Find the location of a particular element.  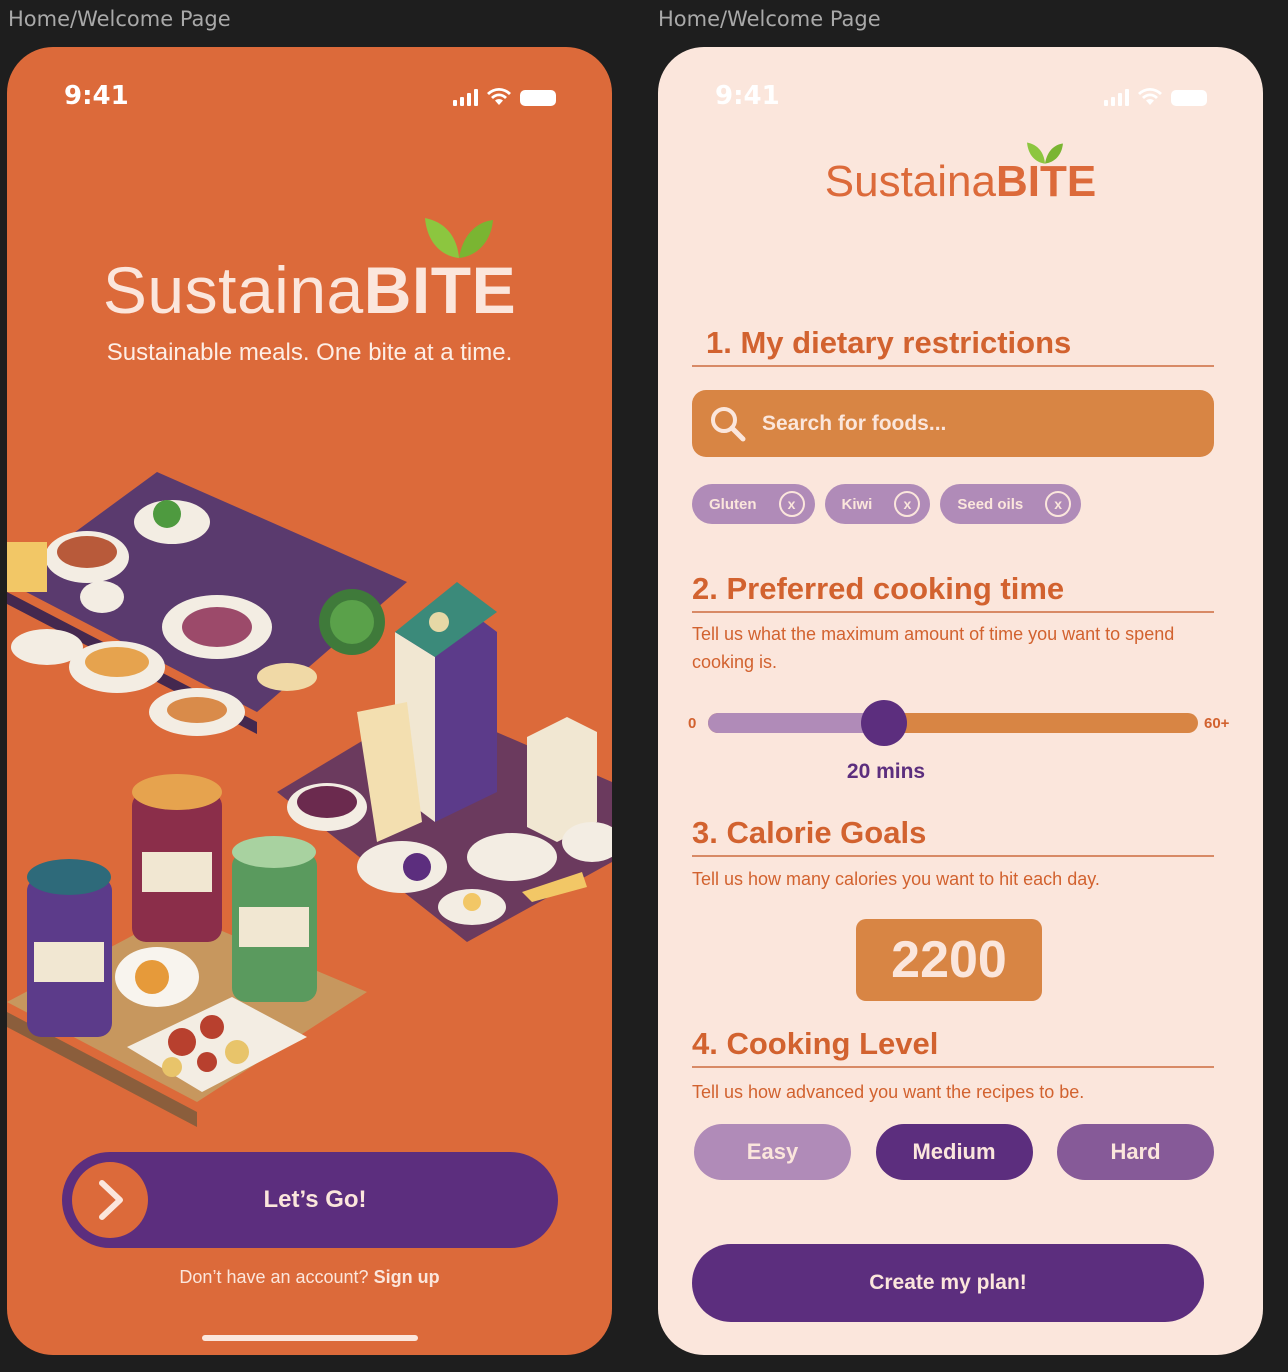

signup-link: Sign up is located at coordinates (407, 1277).